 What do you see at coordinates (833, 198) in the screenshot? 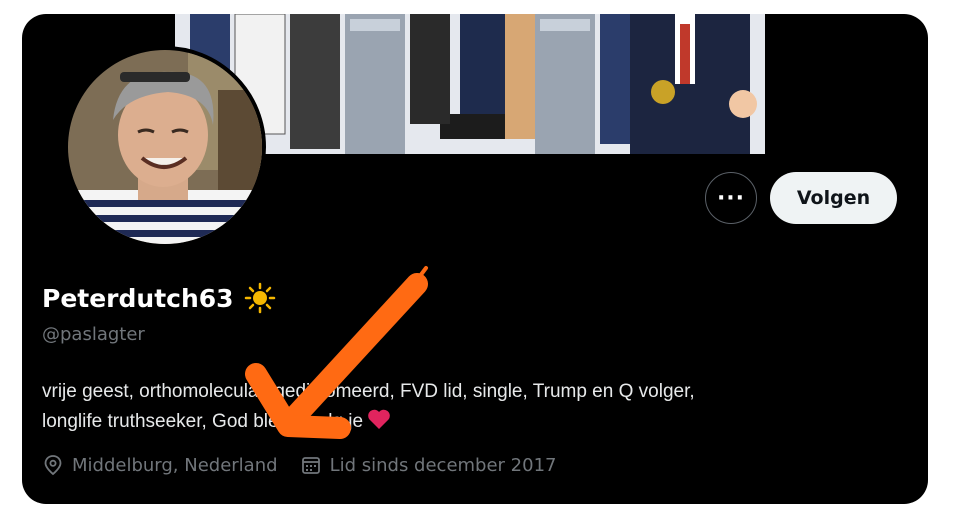
I see `follow-button: Volgen` at bounding box center [833, 198].